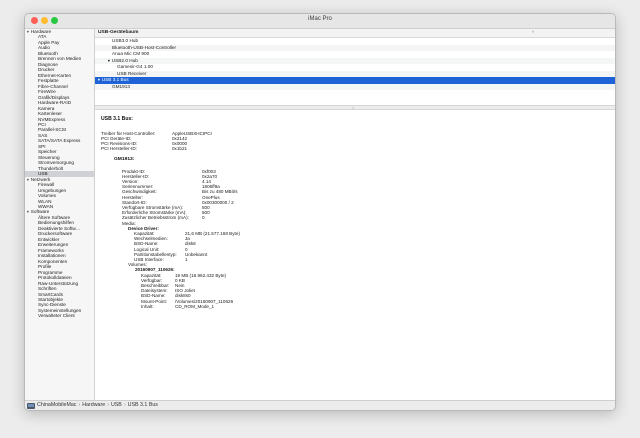 This screenshot has width=640, height=438. I want to click on sidebar-category-label: Hardware, so click(41, 31).